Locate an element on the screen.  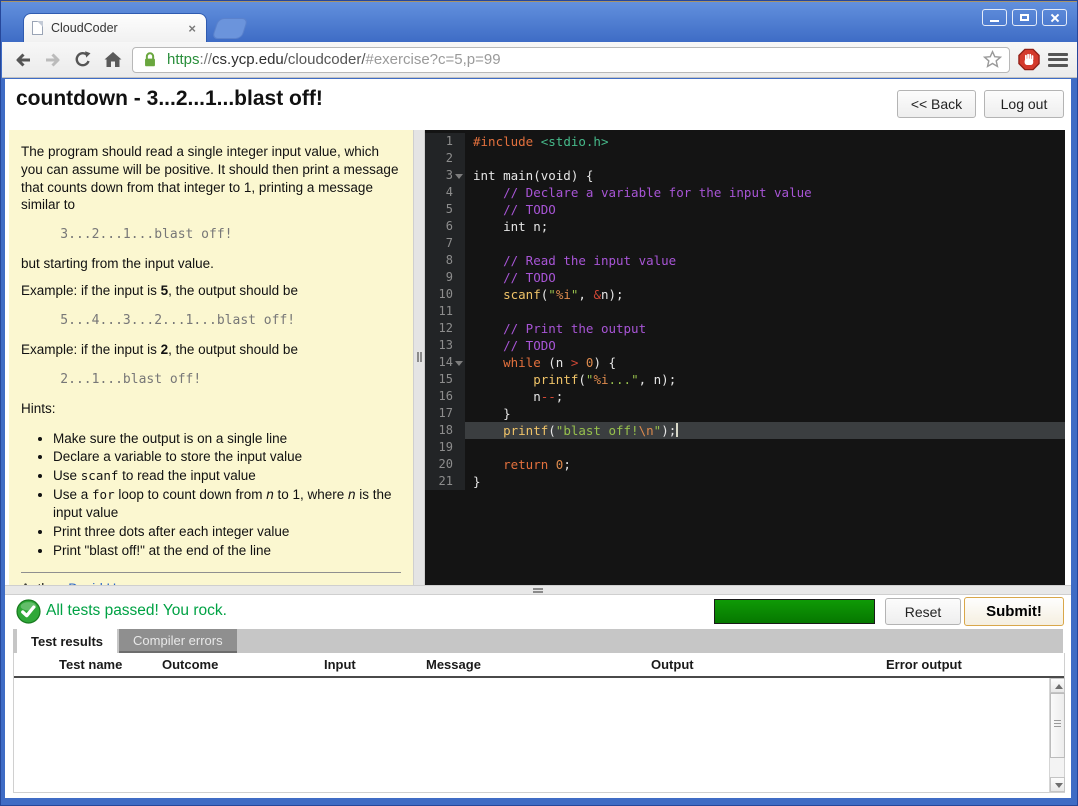
text-segment: Example: if the input is is located at coordinates (91, 291).